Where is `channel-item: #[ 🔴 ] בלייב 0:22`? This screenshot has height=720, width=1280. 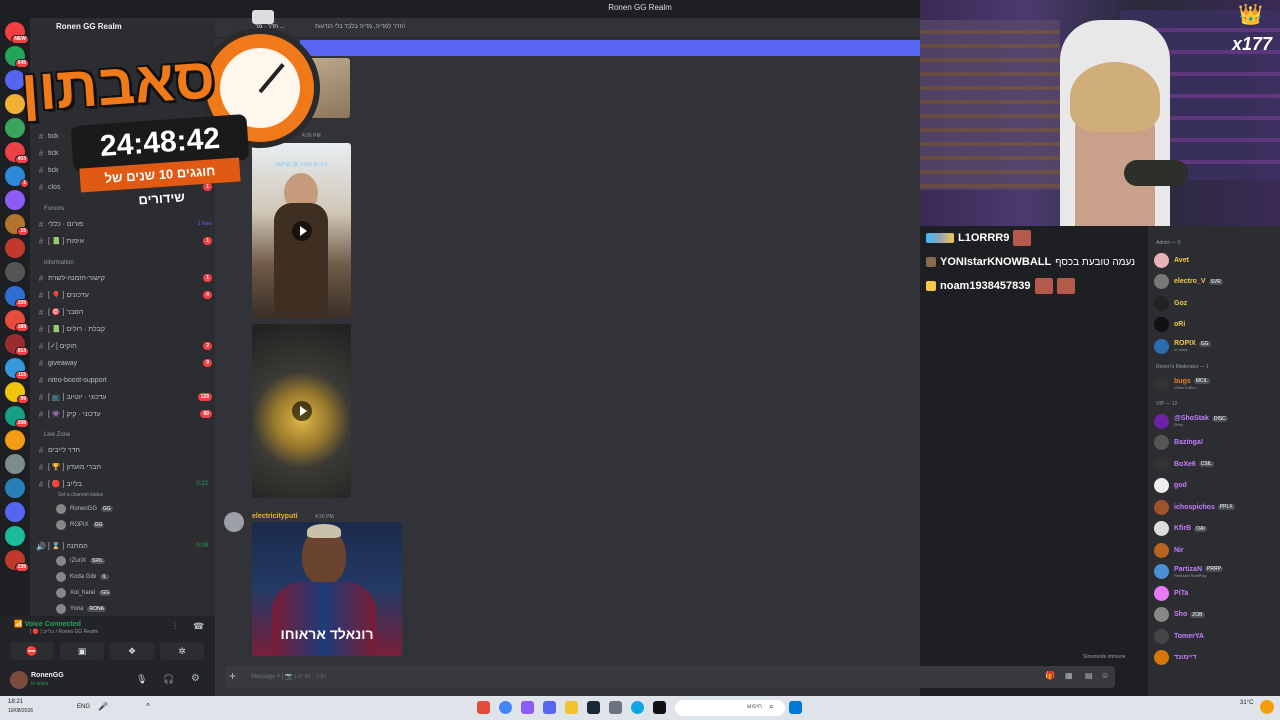 channel-item: #[ 🔴 ] בלייב 0:22 is located at coordinates (123, 484).